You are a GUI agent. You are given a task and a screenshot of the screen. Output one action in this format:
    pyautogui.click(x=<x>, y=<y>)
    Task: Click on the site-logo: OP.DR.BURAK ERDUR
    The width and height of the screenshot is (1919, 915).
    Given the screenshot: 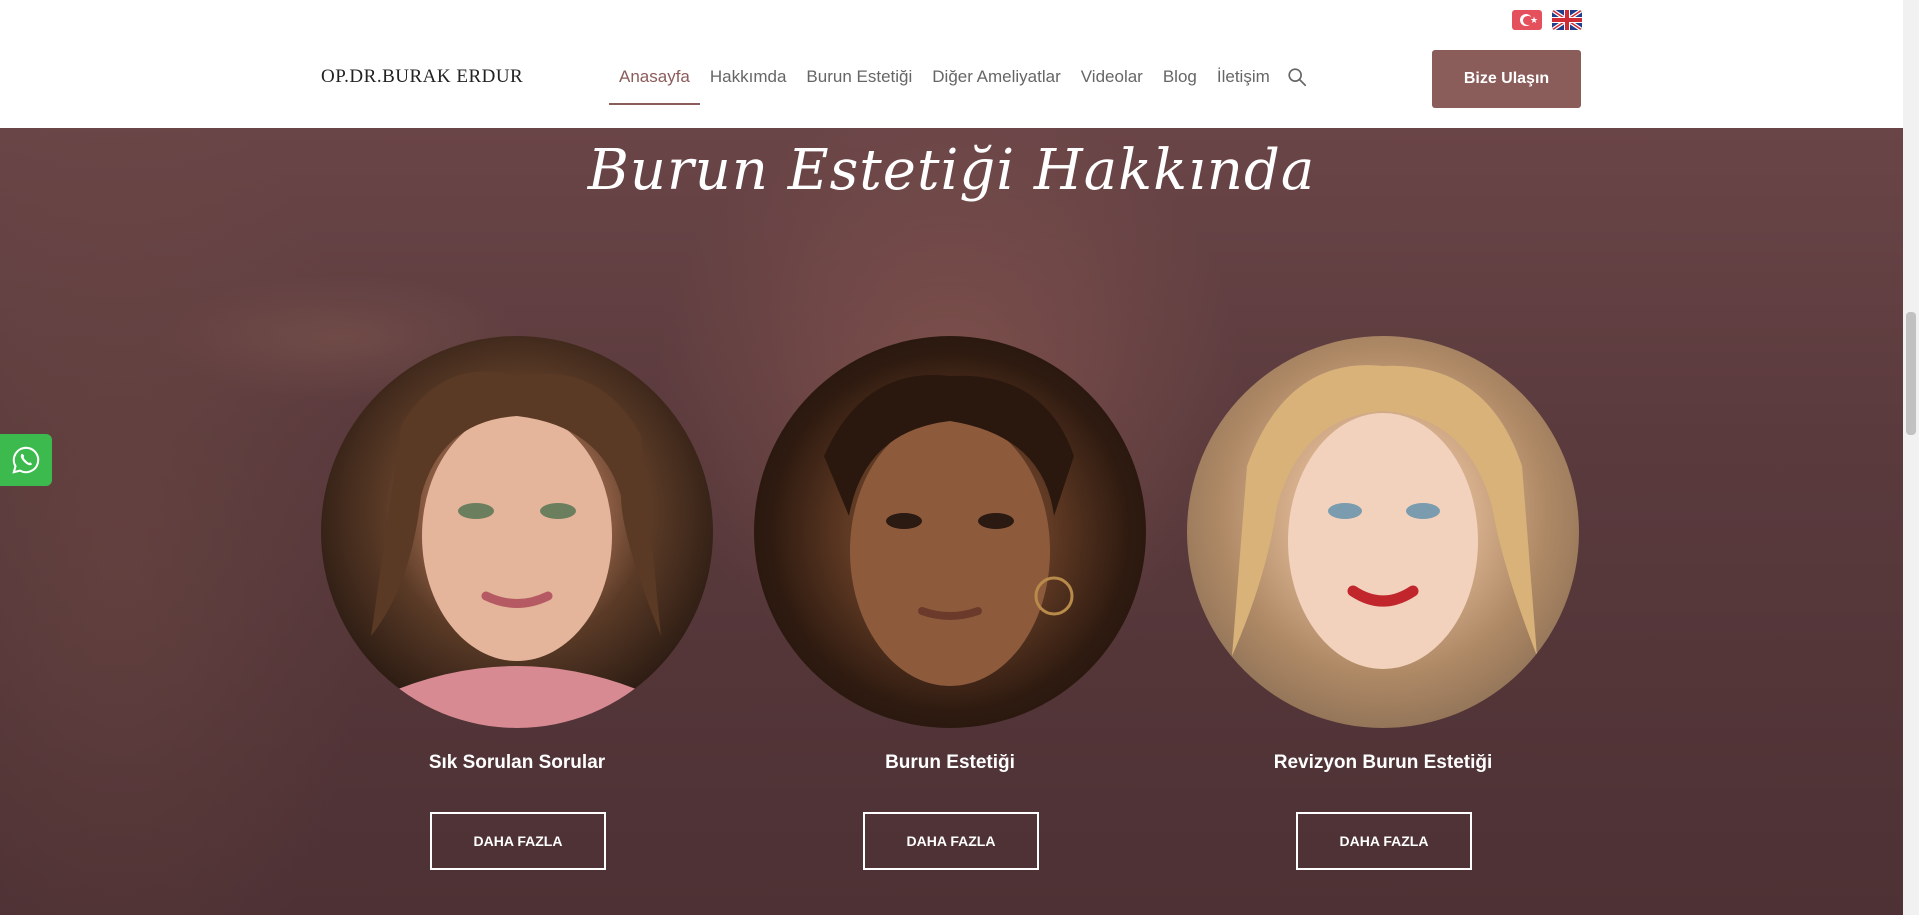 What is the action you would take?
    pyautogui.click(x=422, y=77)
    